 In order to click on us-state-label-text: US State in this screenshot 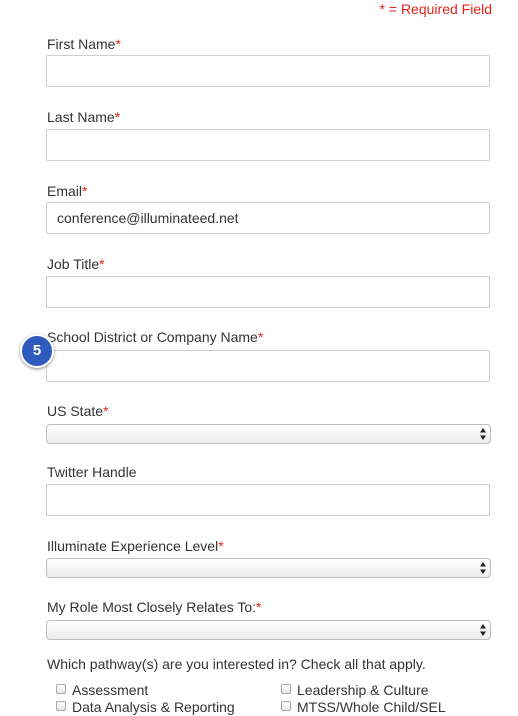, I will do `click(75, 411)`.